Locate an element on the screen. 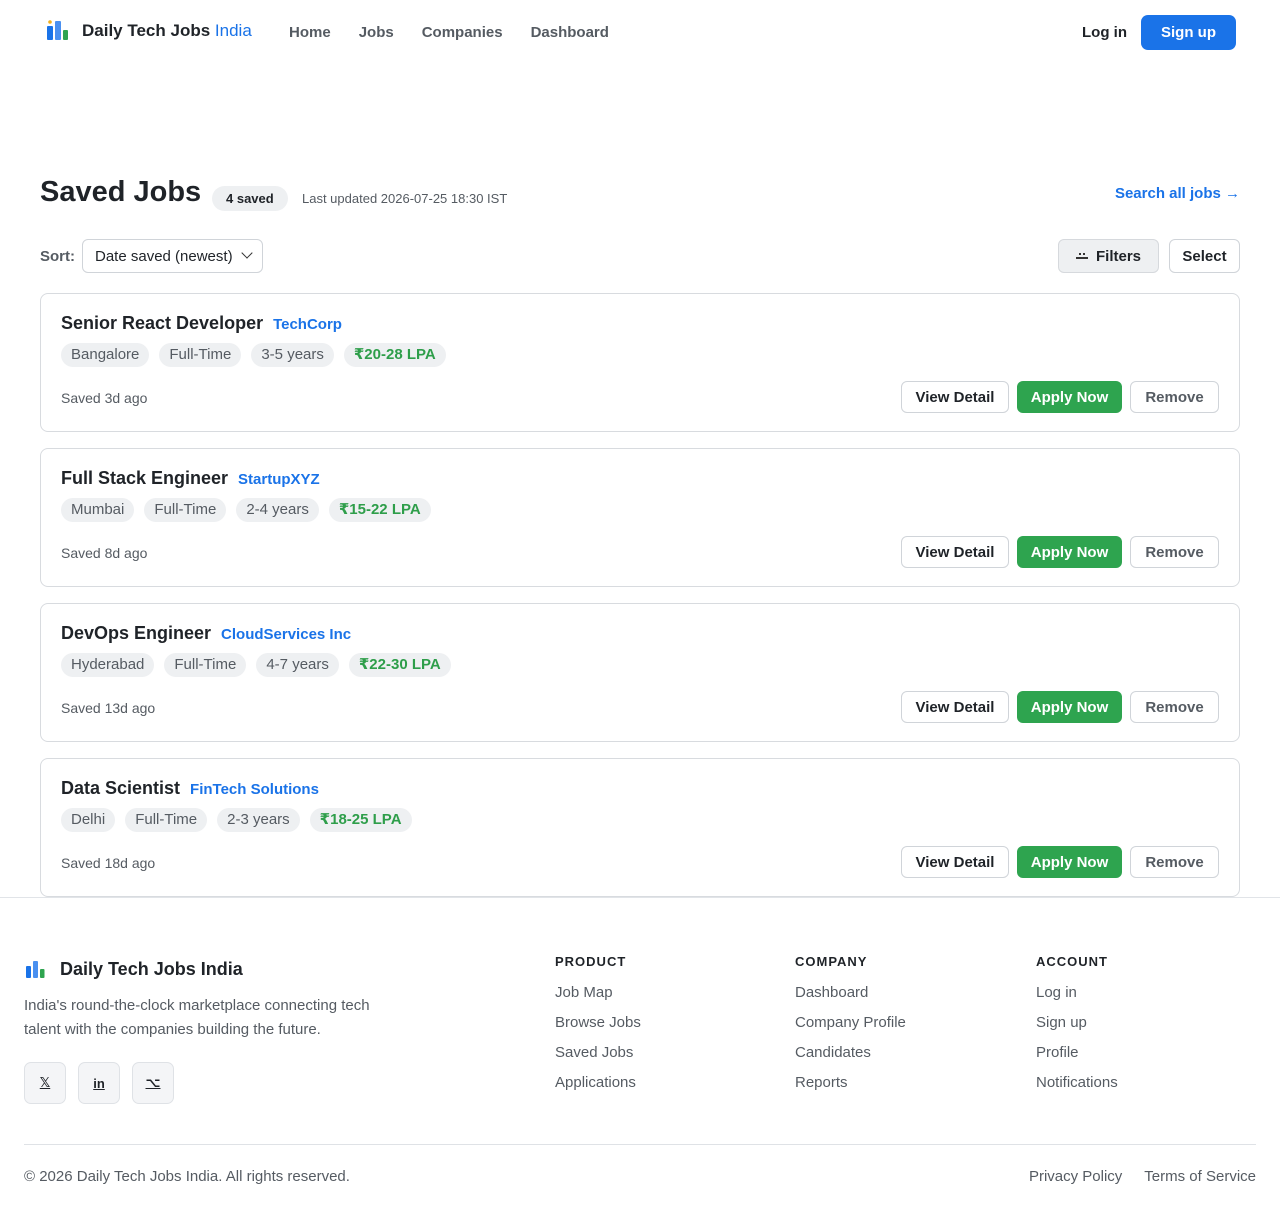  job-title: Full Stack Engineer is located at coordinates (144, 478).